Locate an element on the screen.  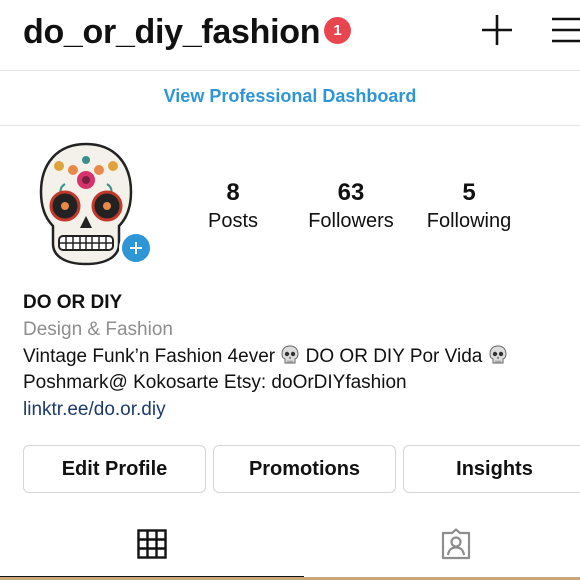
posts-stat: 8 Posts is located at coordinates (233, 206).